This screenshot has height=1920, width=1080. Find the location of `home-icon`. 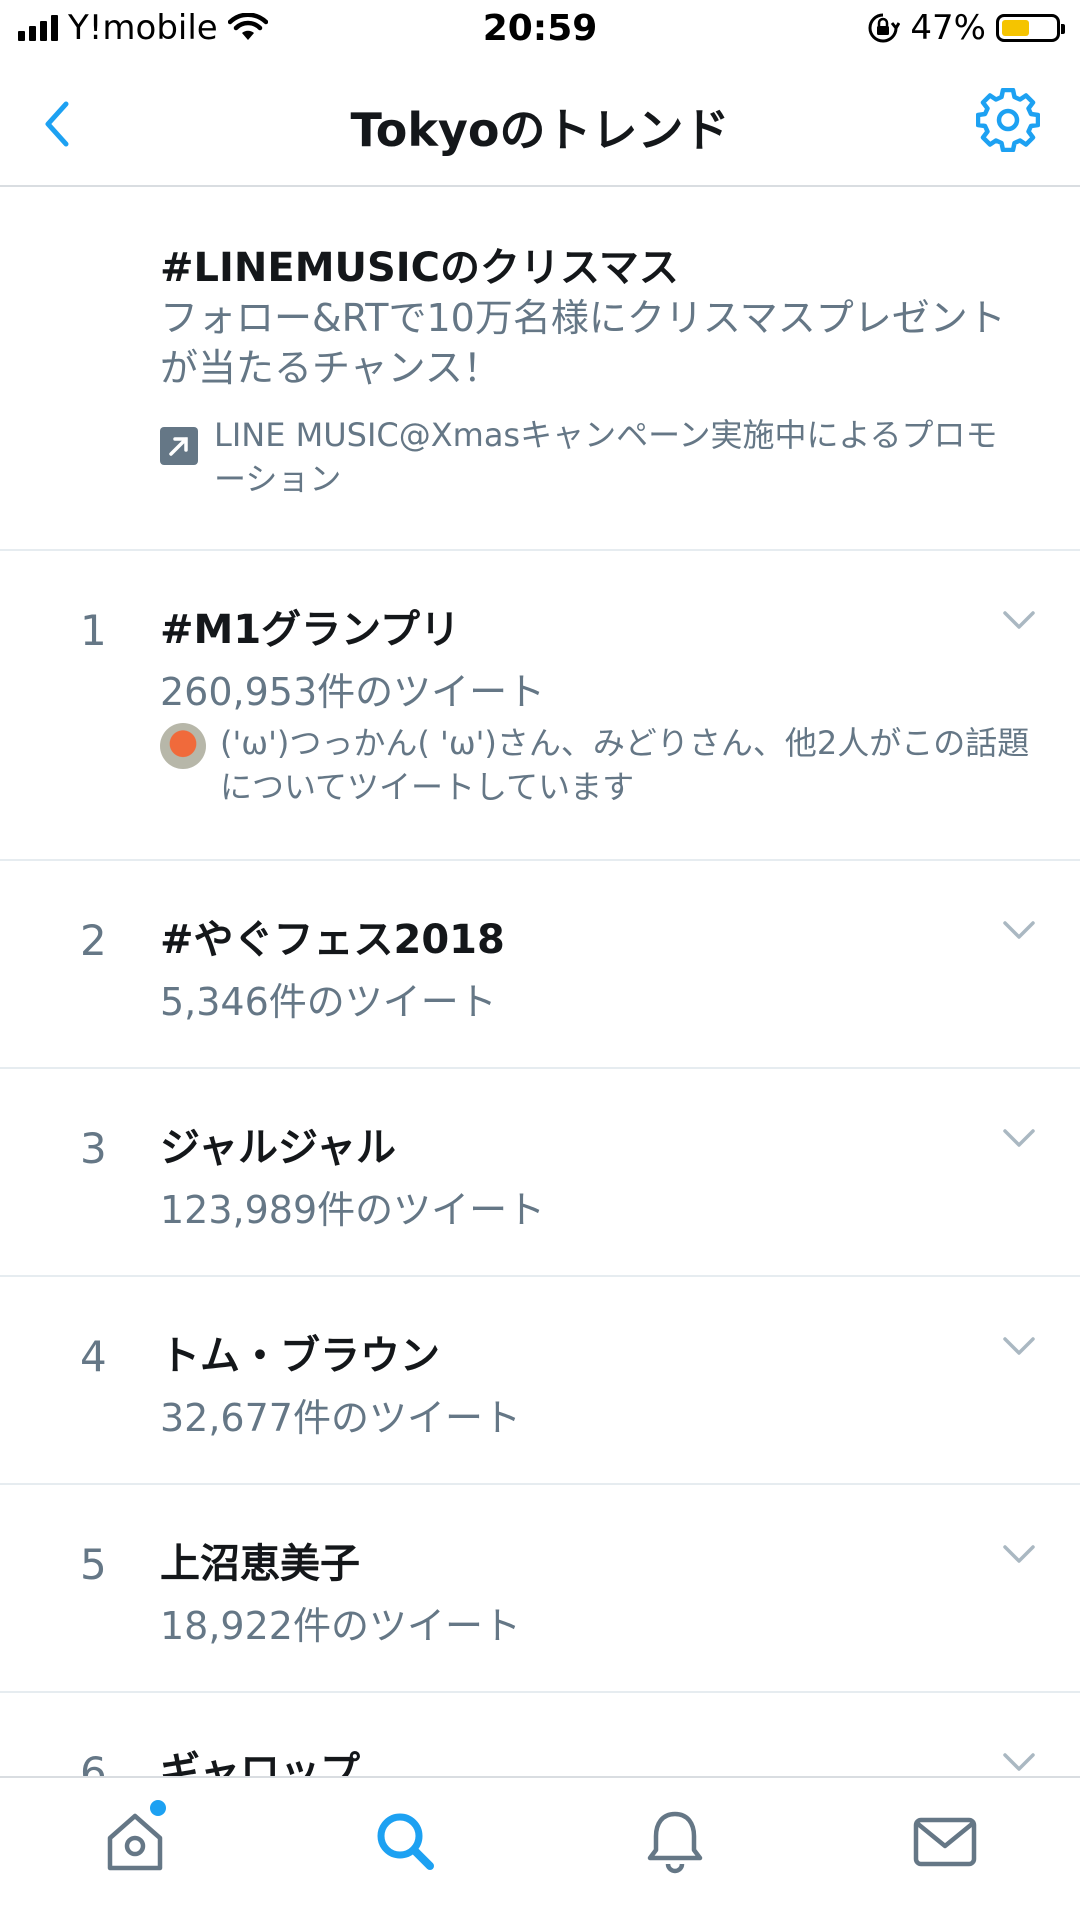

home-icon is located at coordinates (135, 1842).